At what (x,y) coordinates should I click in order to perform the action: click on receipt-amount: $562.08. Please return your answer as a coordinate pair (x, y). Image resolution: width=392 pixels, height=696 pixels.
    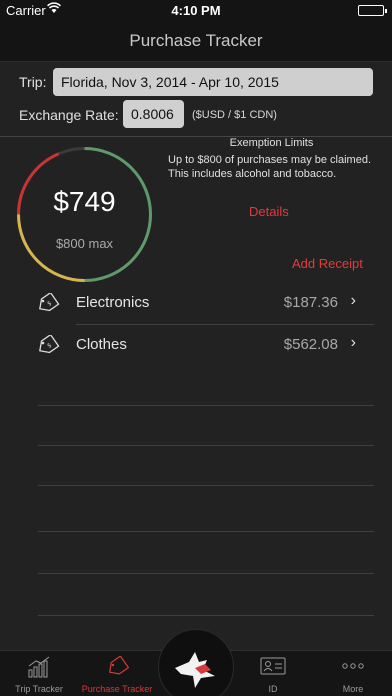
    Looking at the image, I should click on (310, 344).